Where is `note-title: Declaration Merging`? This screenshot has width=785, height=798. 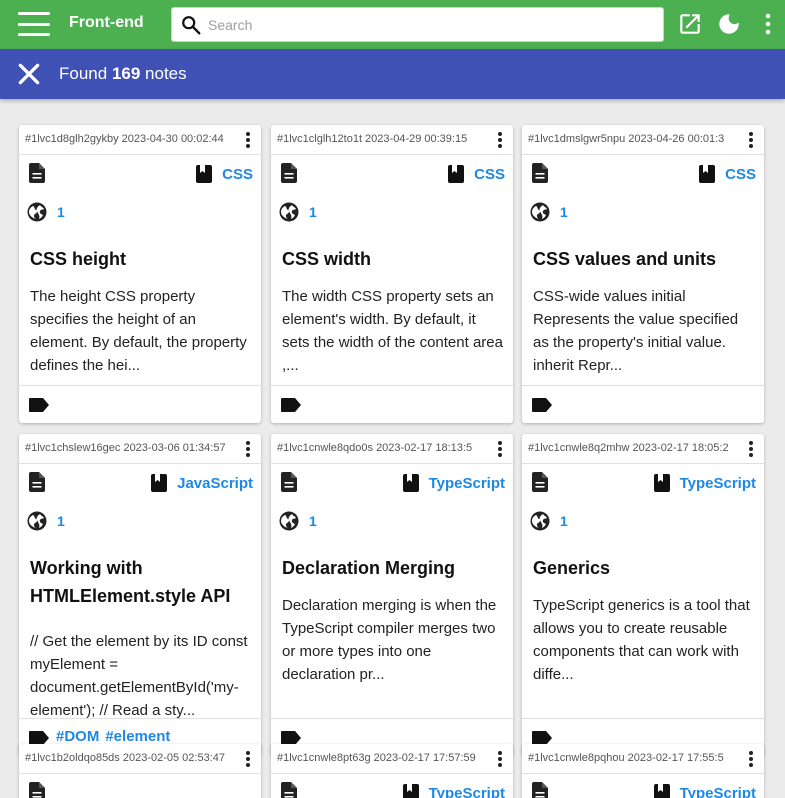 note-title: Declaration Merging is located at coordinates (392, 568).